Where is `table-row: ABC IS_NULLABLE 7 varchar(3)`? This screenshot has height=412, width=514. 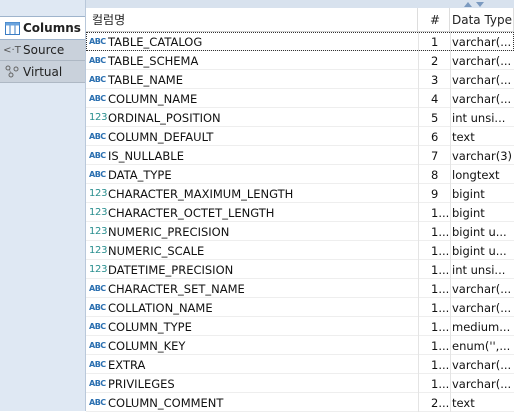 table-row: ABC IS_NULLABLE 7 varchar(3) is located at coordinates (300, 155).